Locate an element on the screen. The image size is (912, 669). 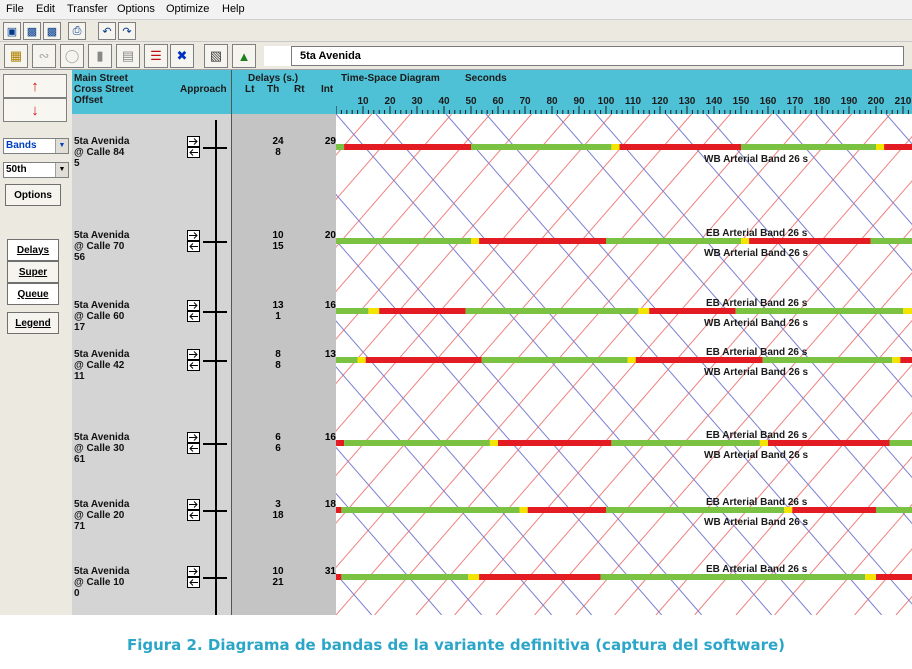
intersection-name: 5ta Avenida @ Calle 10 0 is located at coordinates (101, 582).